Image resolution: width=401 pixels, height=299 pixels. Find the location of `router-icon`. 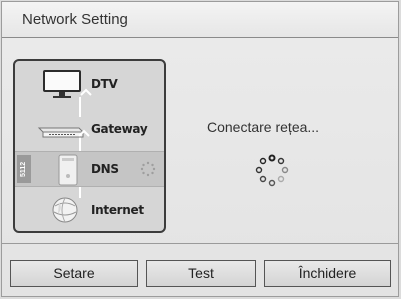

router-icon is located at coordinates (63, 132).